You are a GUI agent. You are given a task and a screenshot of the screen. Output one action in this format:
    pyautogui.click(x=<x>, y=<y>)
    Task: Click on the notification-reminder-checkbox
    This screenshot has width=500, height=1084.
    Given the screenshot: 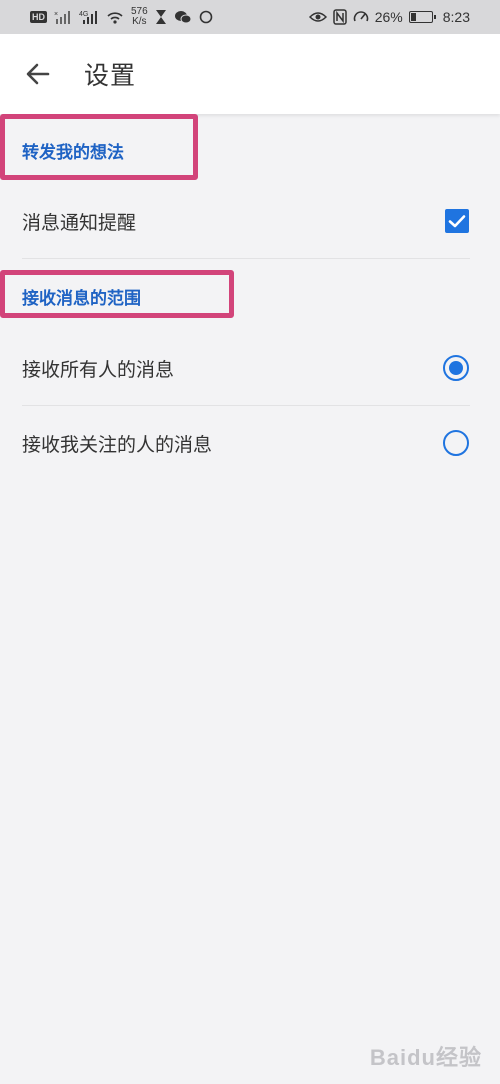 What is the action you would take?
    pyautogui.click(x=457, y=221)
    